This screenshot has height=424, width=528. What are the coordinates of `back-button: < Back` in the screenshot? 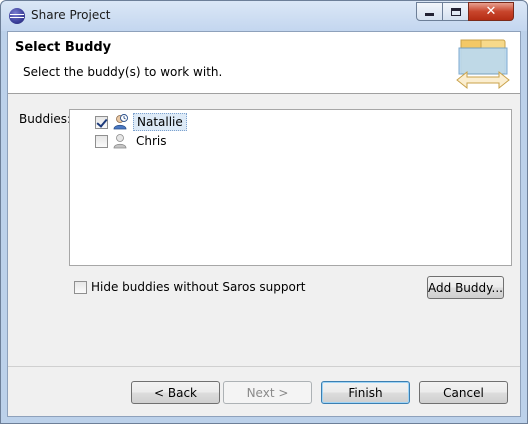 It's located at (175, 392).